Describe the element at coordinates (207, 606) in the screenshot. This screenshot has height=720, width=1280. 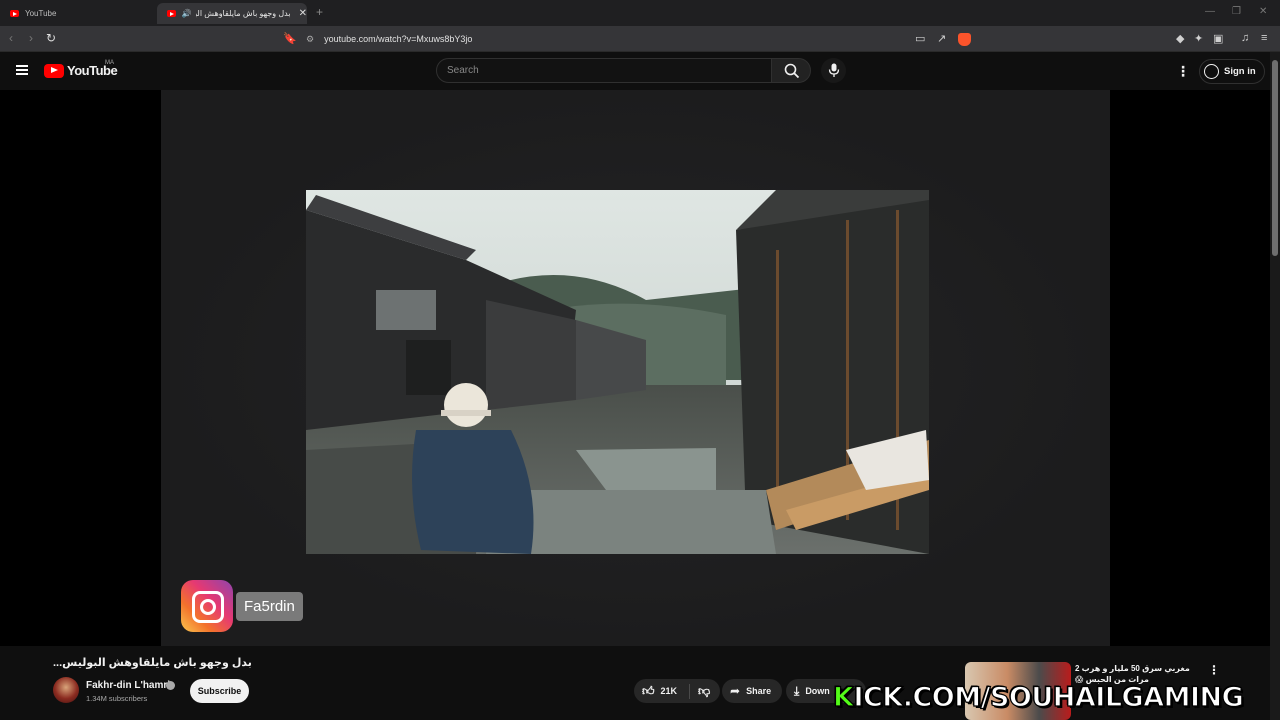
I see `instagram-icon` at that location.